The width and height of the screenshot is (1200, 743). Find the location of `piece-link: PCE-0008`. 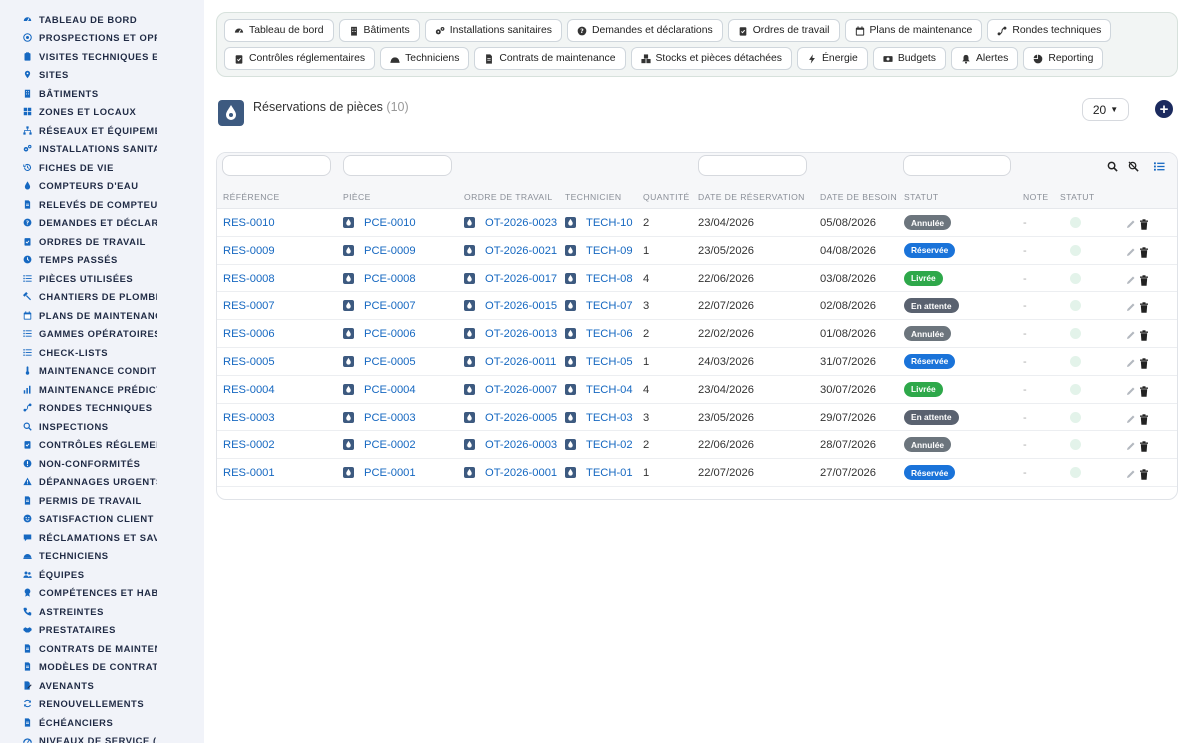

piece-link: PCE-0008 is located at coordinates (390, 279).